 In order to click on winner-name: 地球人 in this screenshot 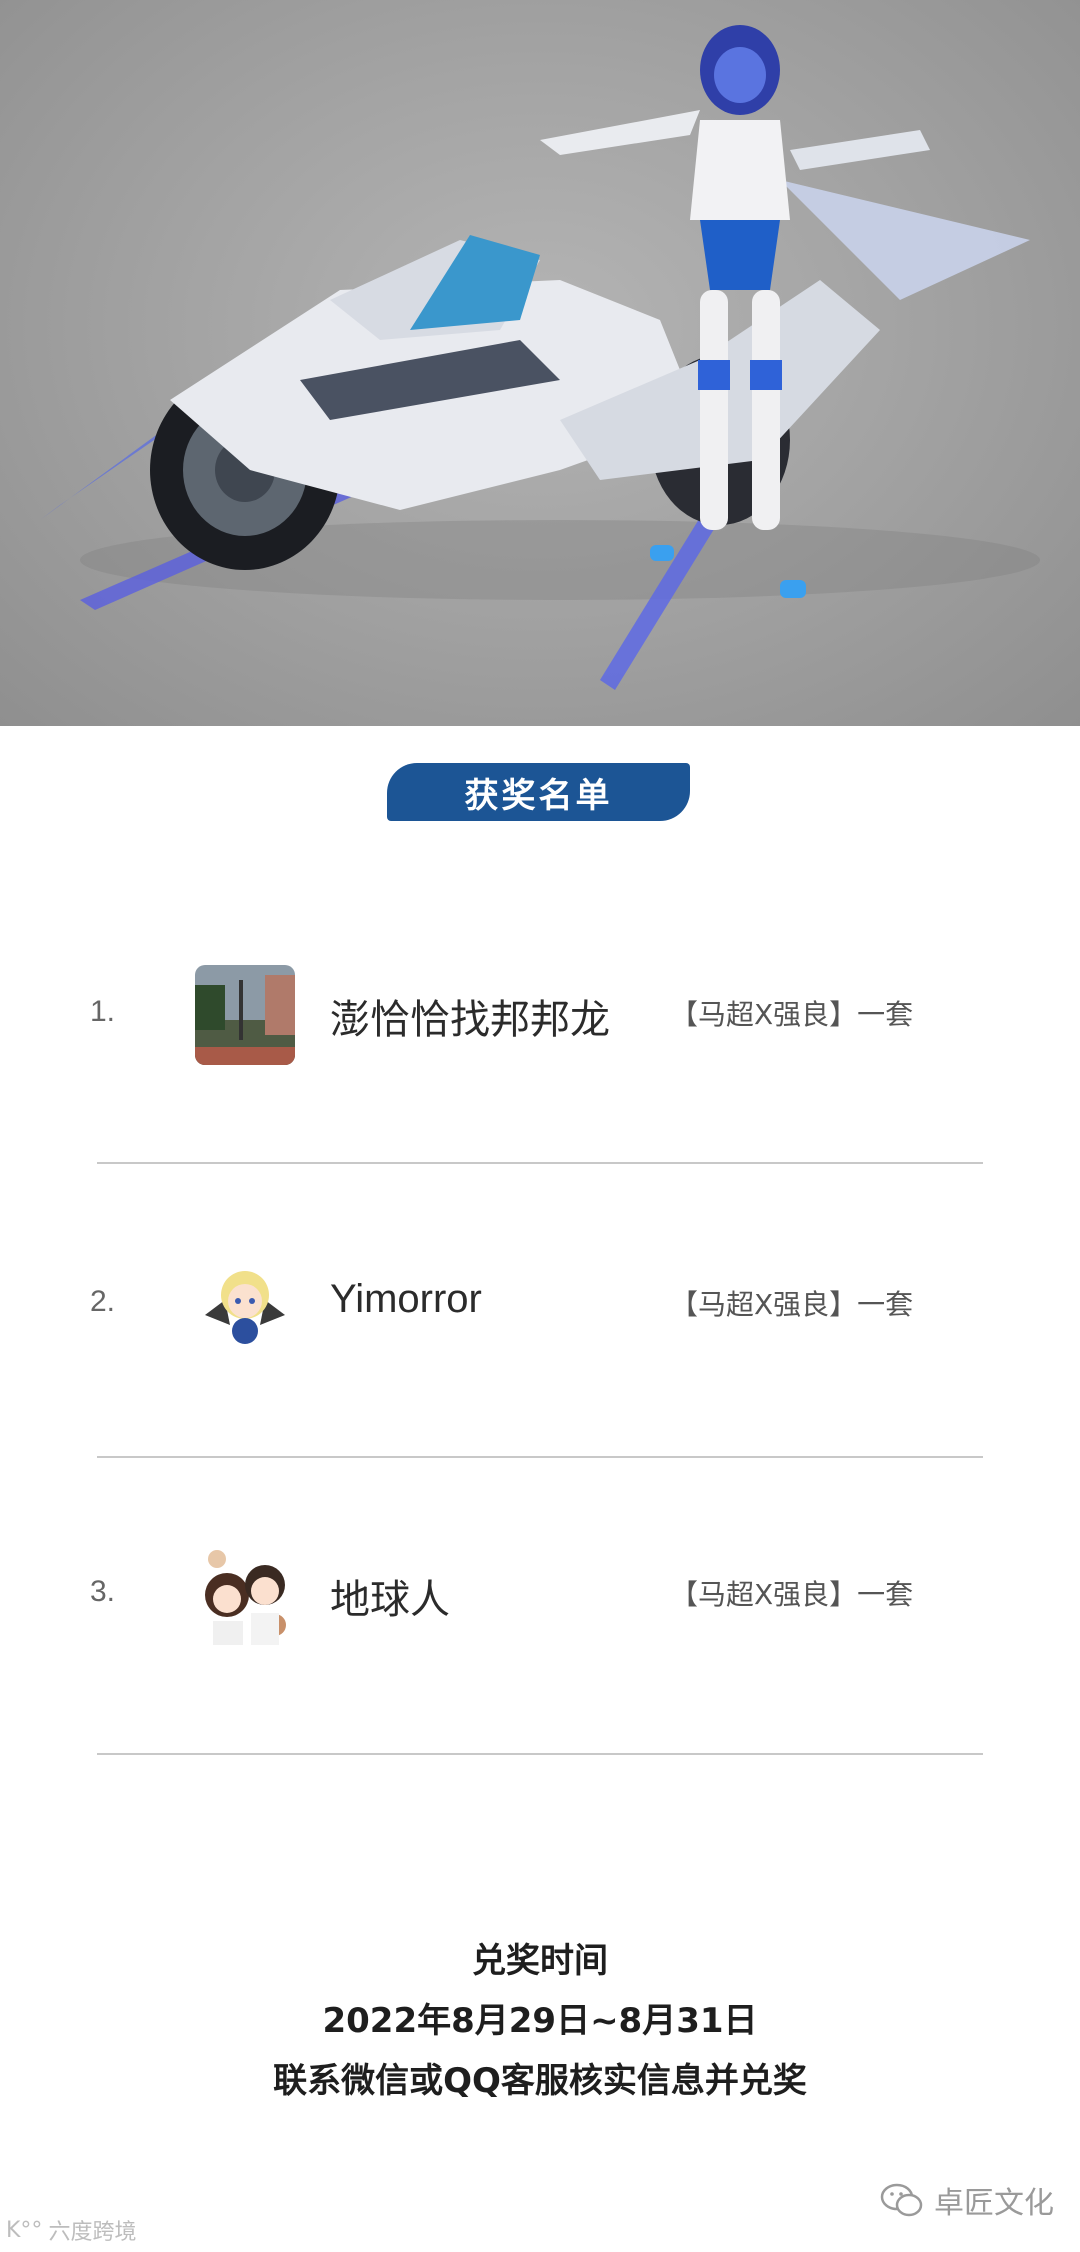, I will do `click(390, 1600)`.